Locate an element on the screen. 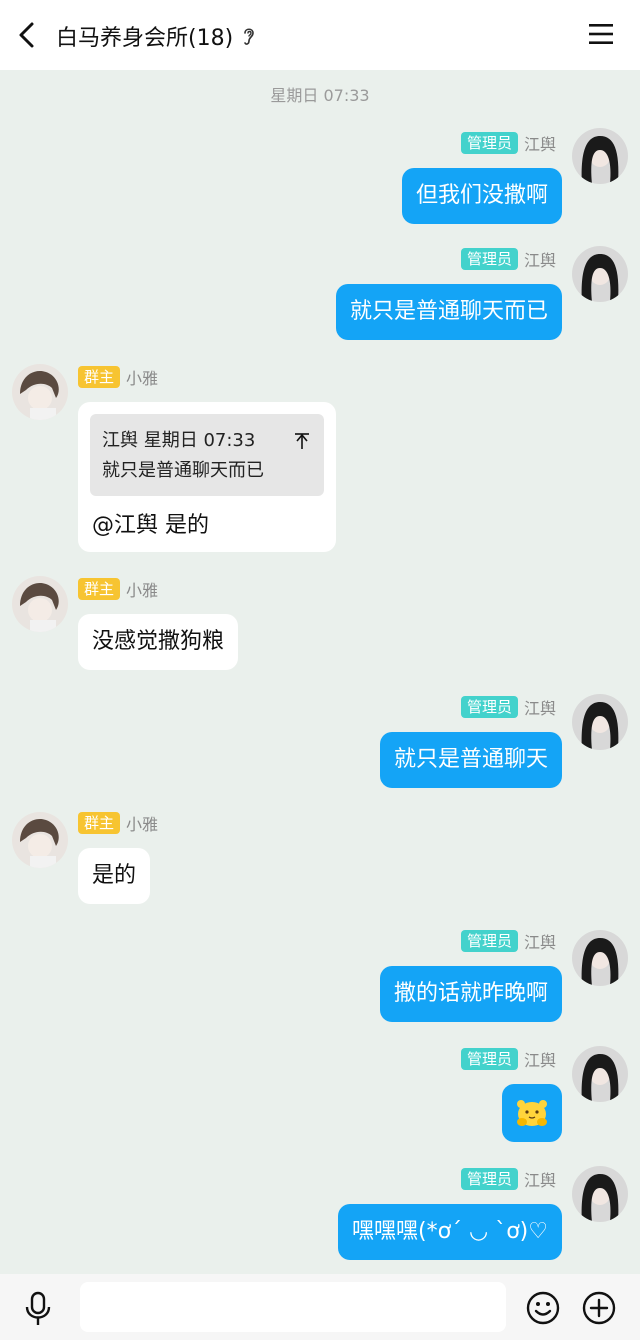  emoji-icon is located at coordinates (543, 1308).